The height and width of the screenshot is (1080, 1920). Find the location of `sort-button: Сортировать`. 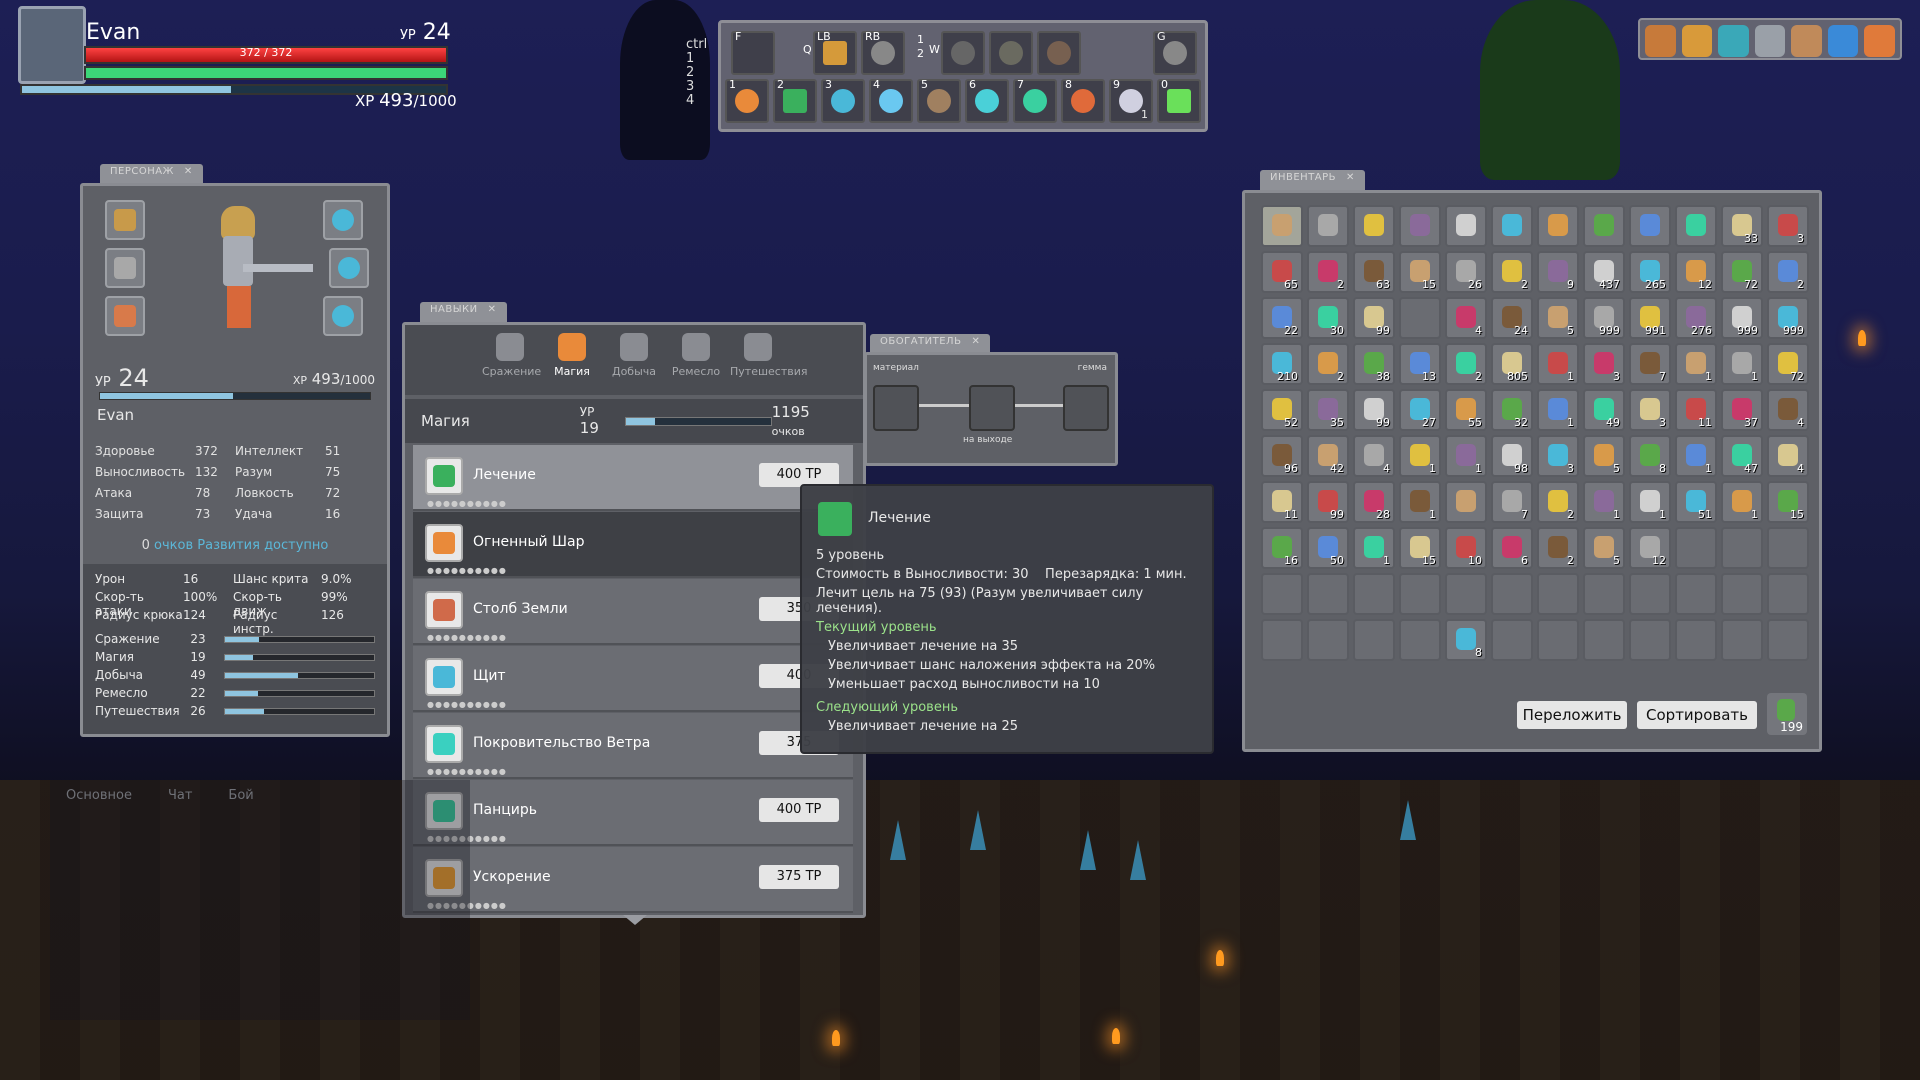

sort-button: Сортировать is located at coordinates (1697, 715).